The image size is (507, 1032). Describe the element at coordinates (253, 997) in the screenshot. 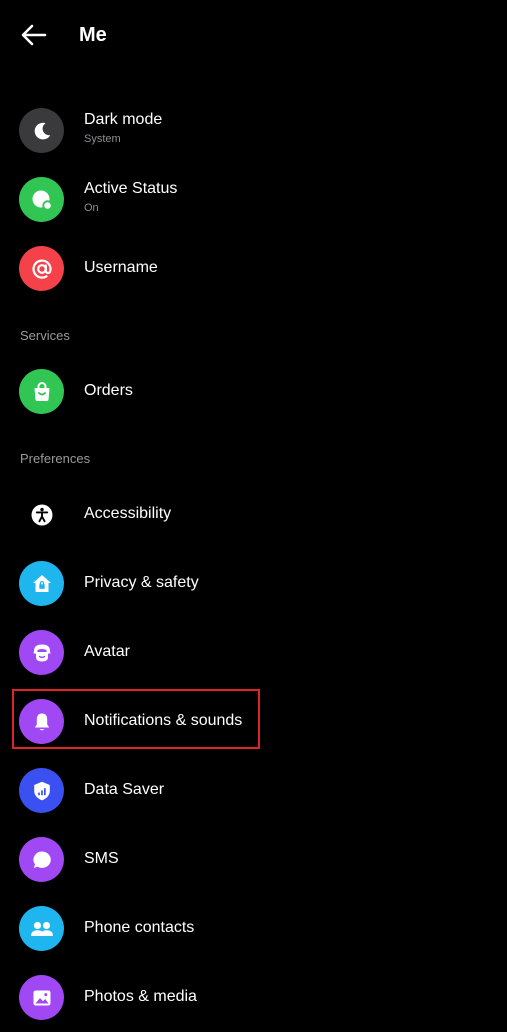

I see `settings-item-photos-media: Photos & media` at that location.